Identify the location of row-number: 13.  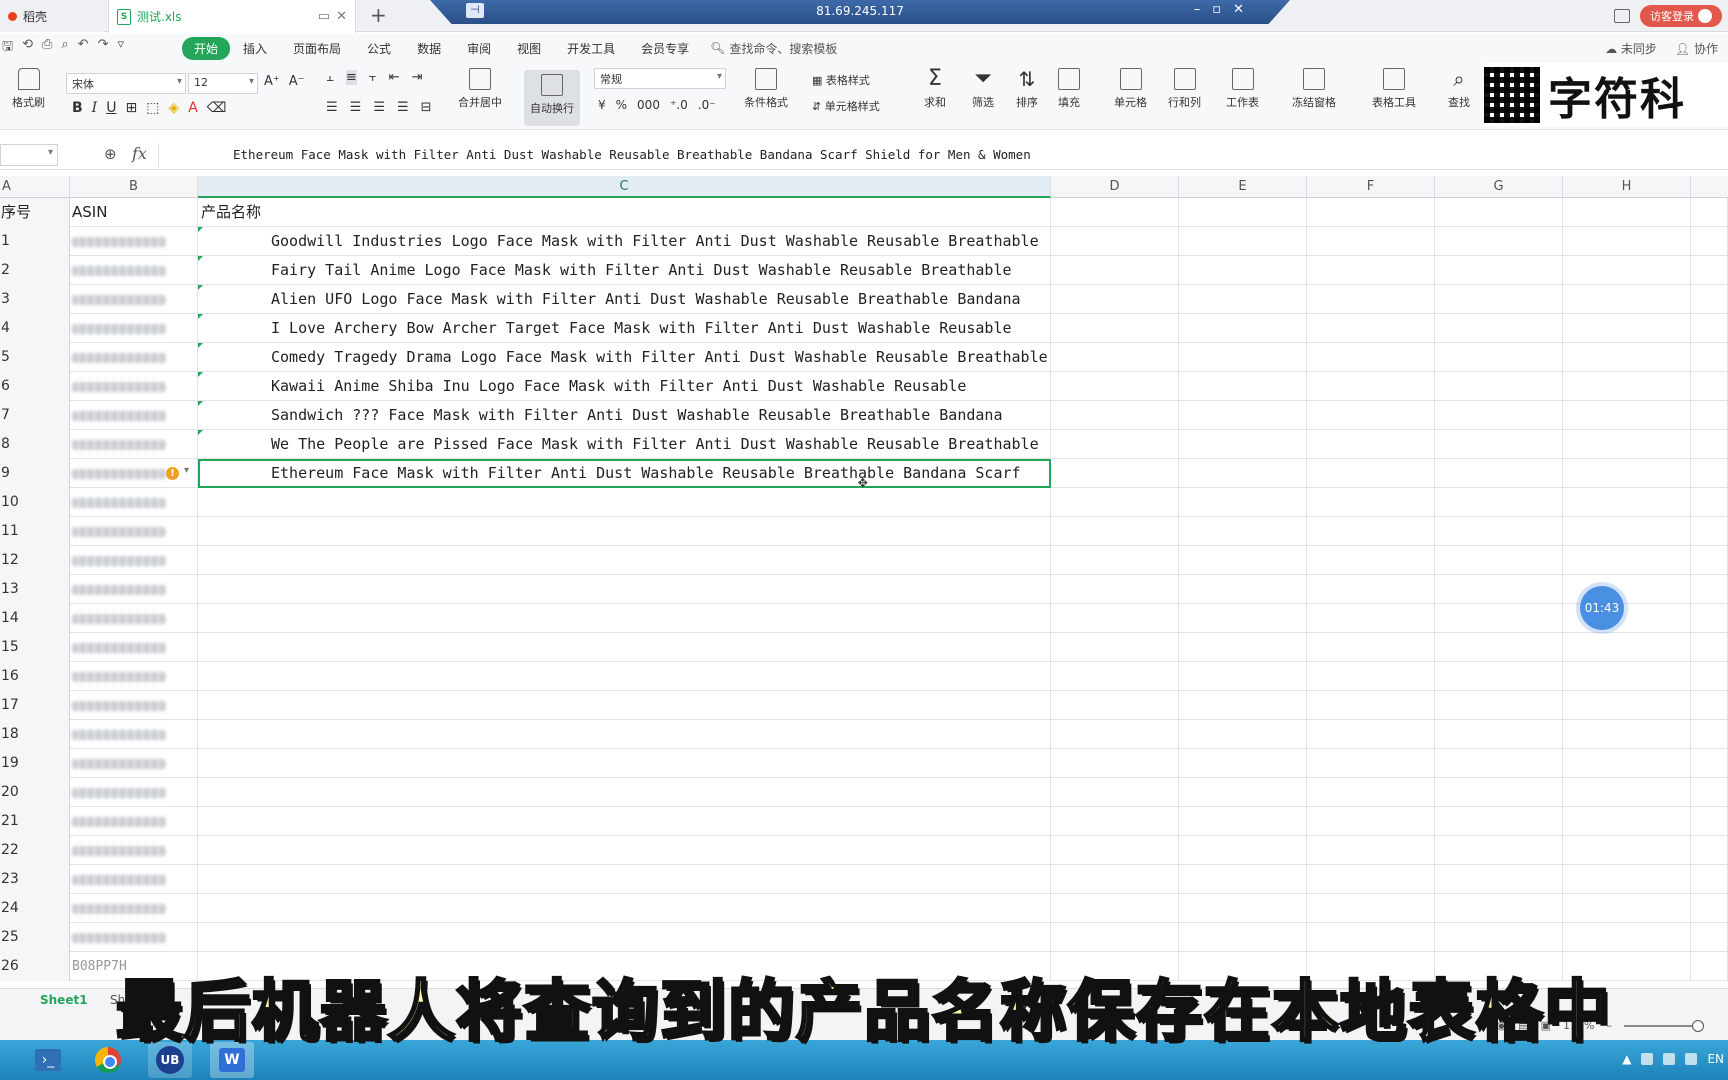
(35, 589).